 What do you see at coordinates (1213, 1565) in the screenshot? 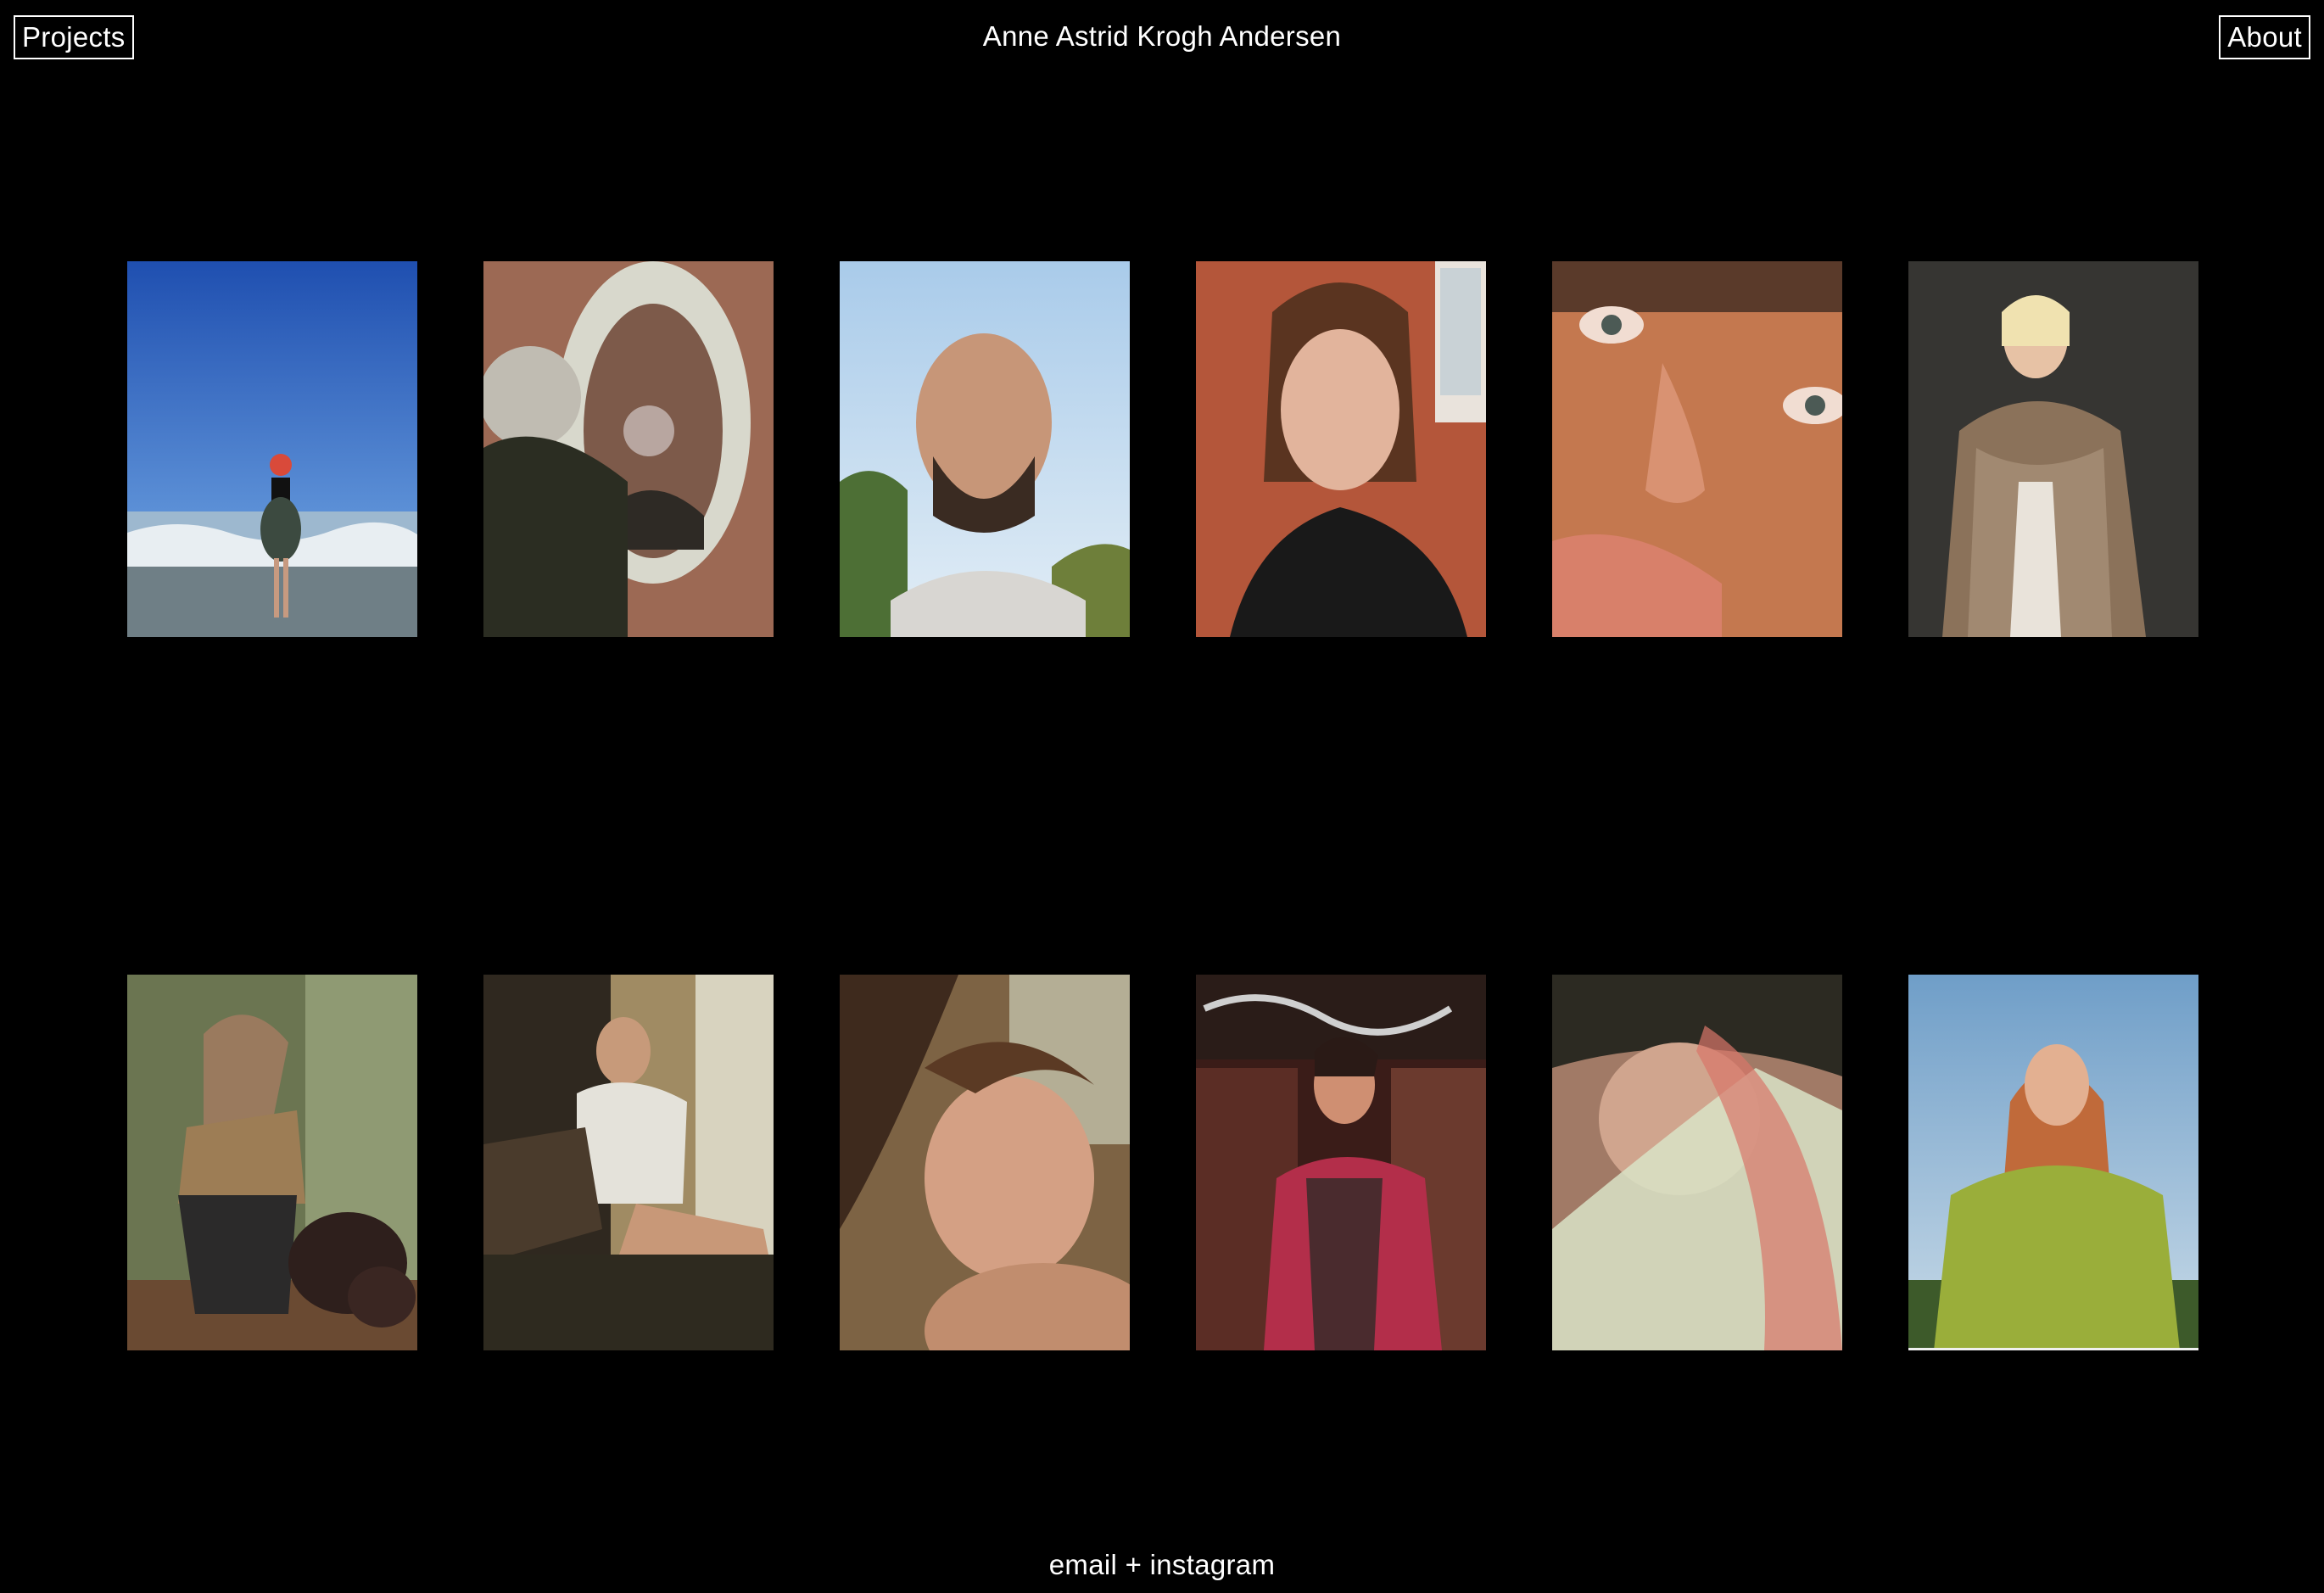
I see `instagram-link: instagram` at bounding box center [1213, 1565].